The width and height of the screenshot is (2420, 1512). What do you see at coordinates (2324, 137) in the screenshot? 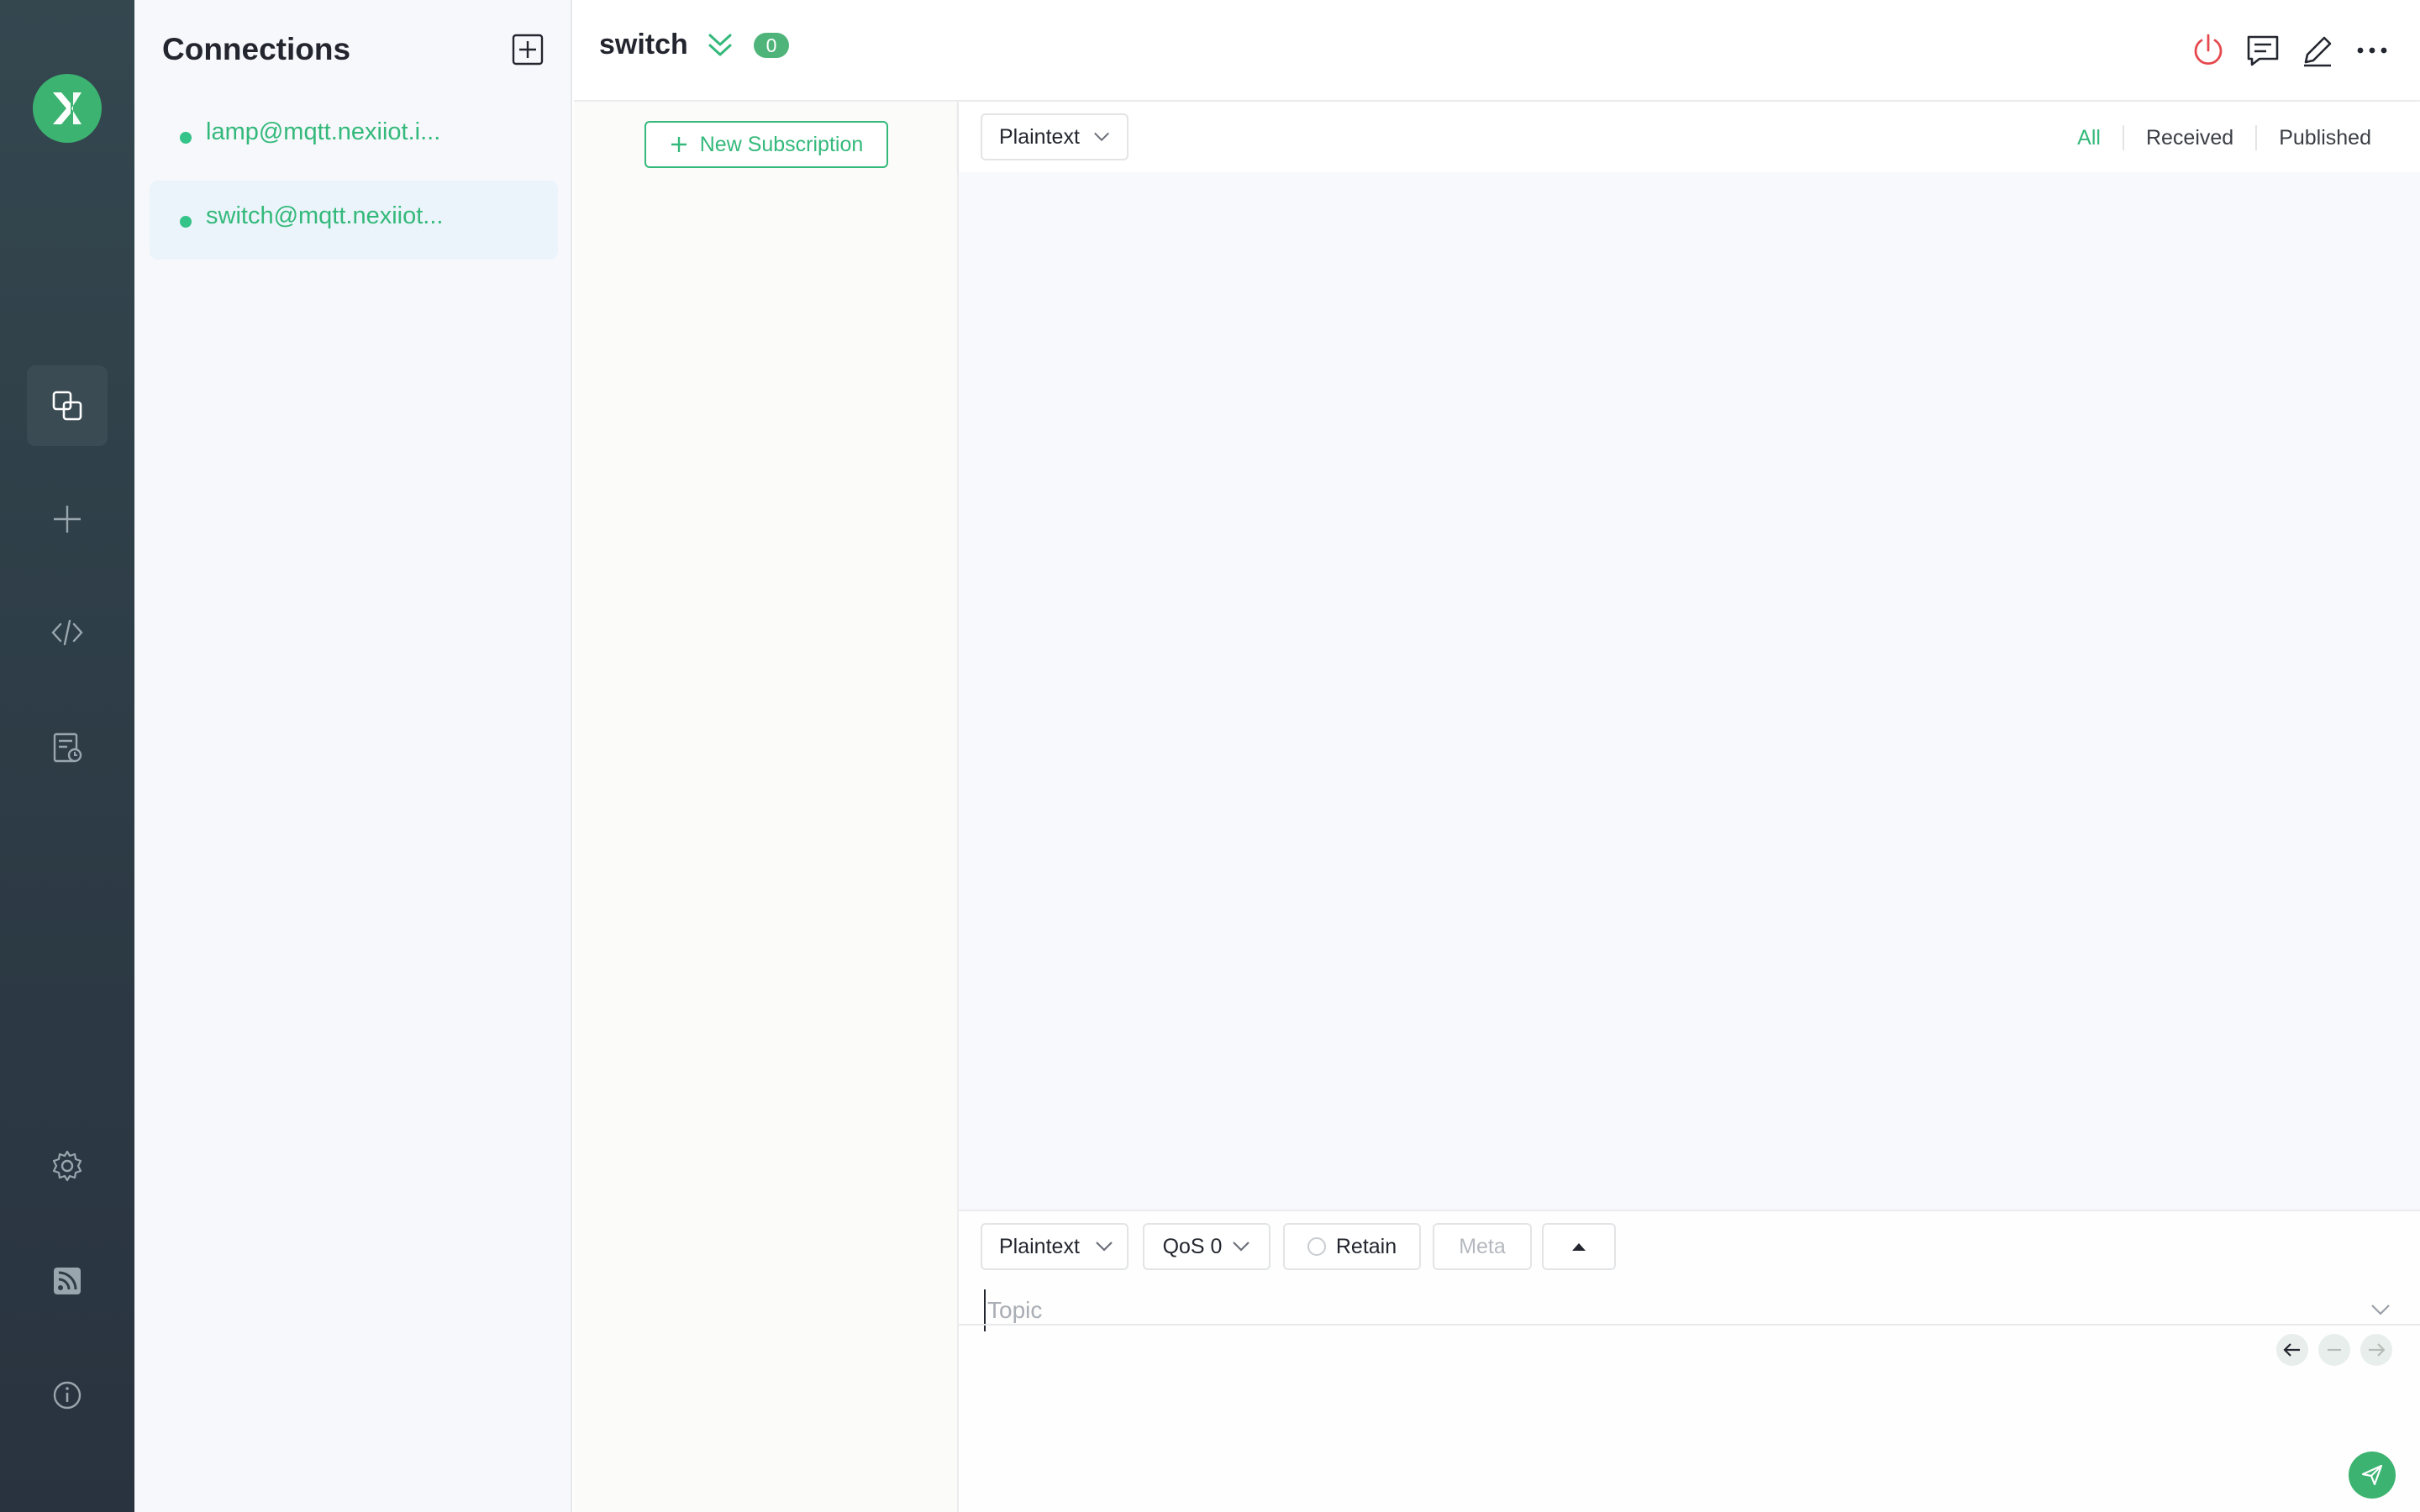
I see `filter-published: Published` at bounding box center [2324, 137].